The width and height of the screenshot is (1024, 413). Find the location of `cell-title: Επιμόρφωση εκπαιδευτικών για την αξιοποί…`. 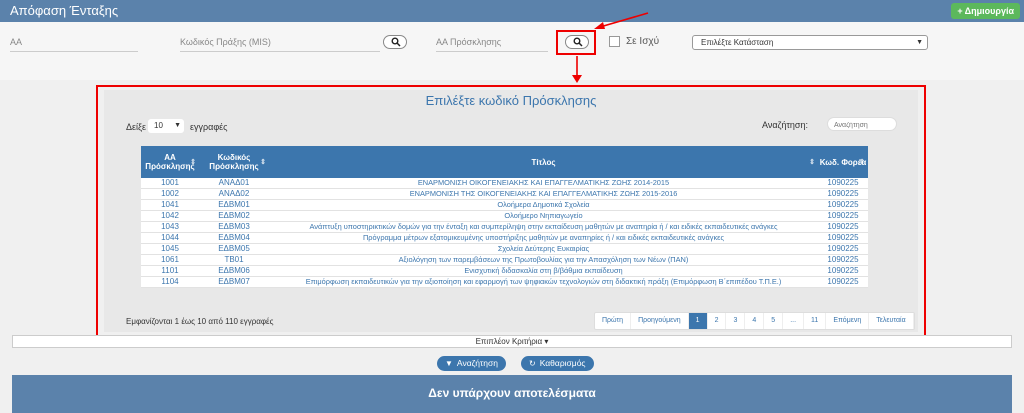

cell-title: Επιμόρφωση εκπαιδευτικών για την αξιοποί… is located at coordinates (543, 282).